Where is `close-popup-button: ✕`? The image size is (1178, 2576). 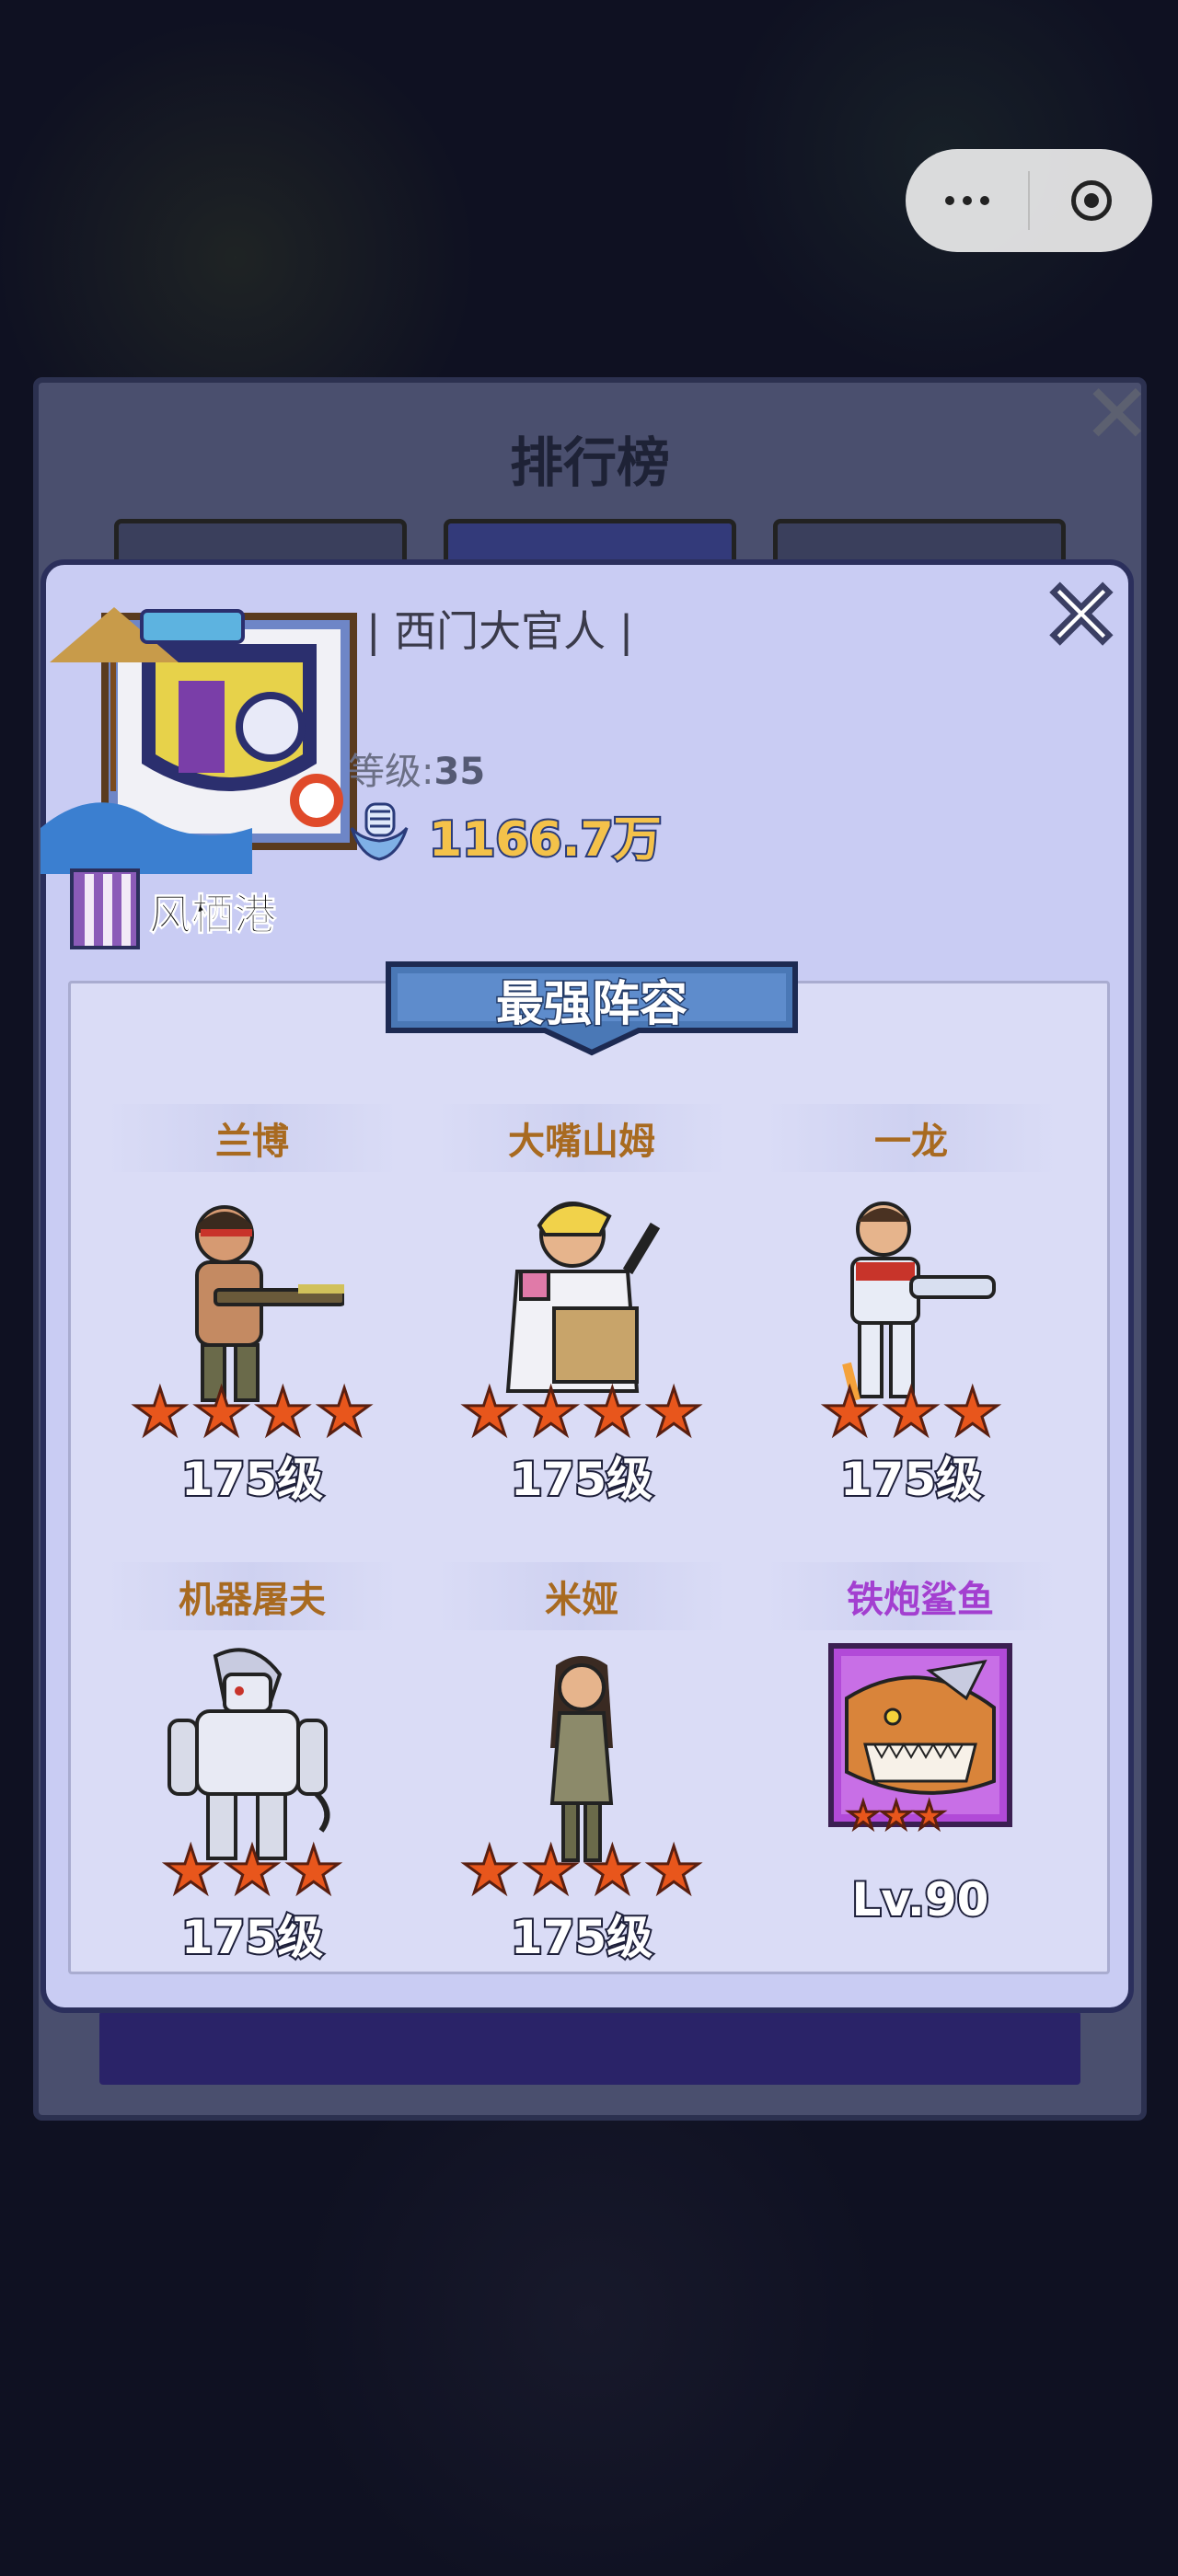 close-popup-button: ✕ is located at coordinates (1081, 615).